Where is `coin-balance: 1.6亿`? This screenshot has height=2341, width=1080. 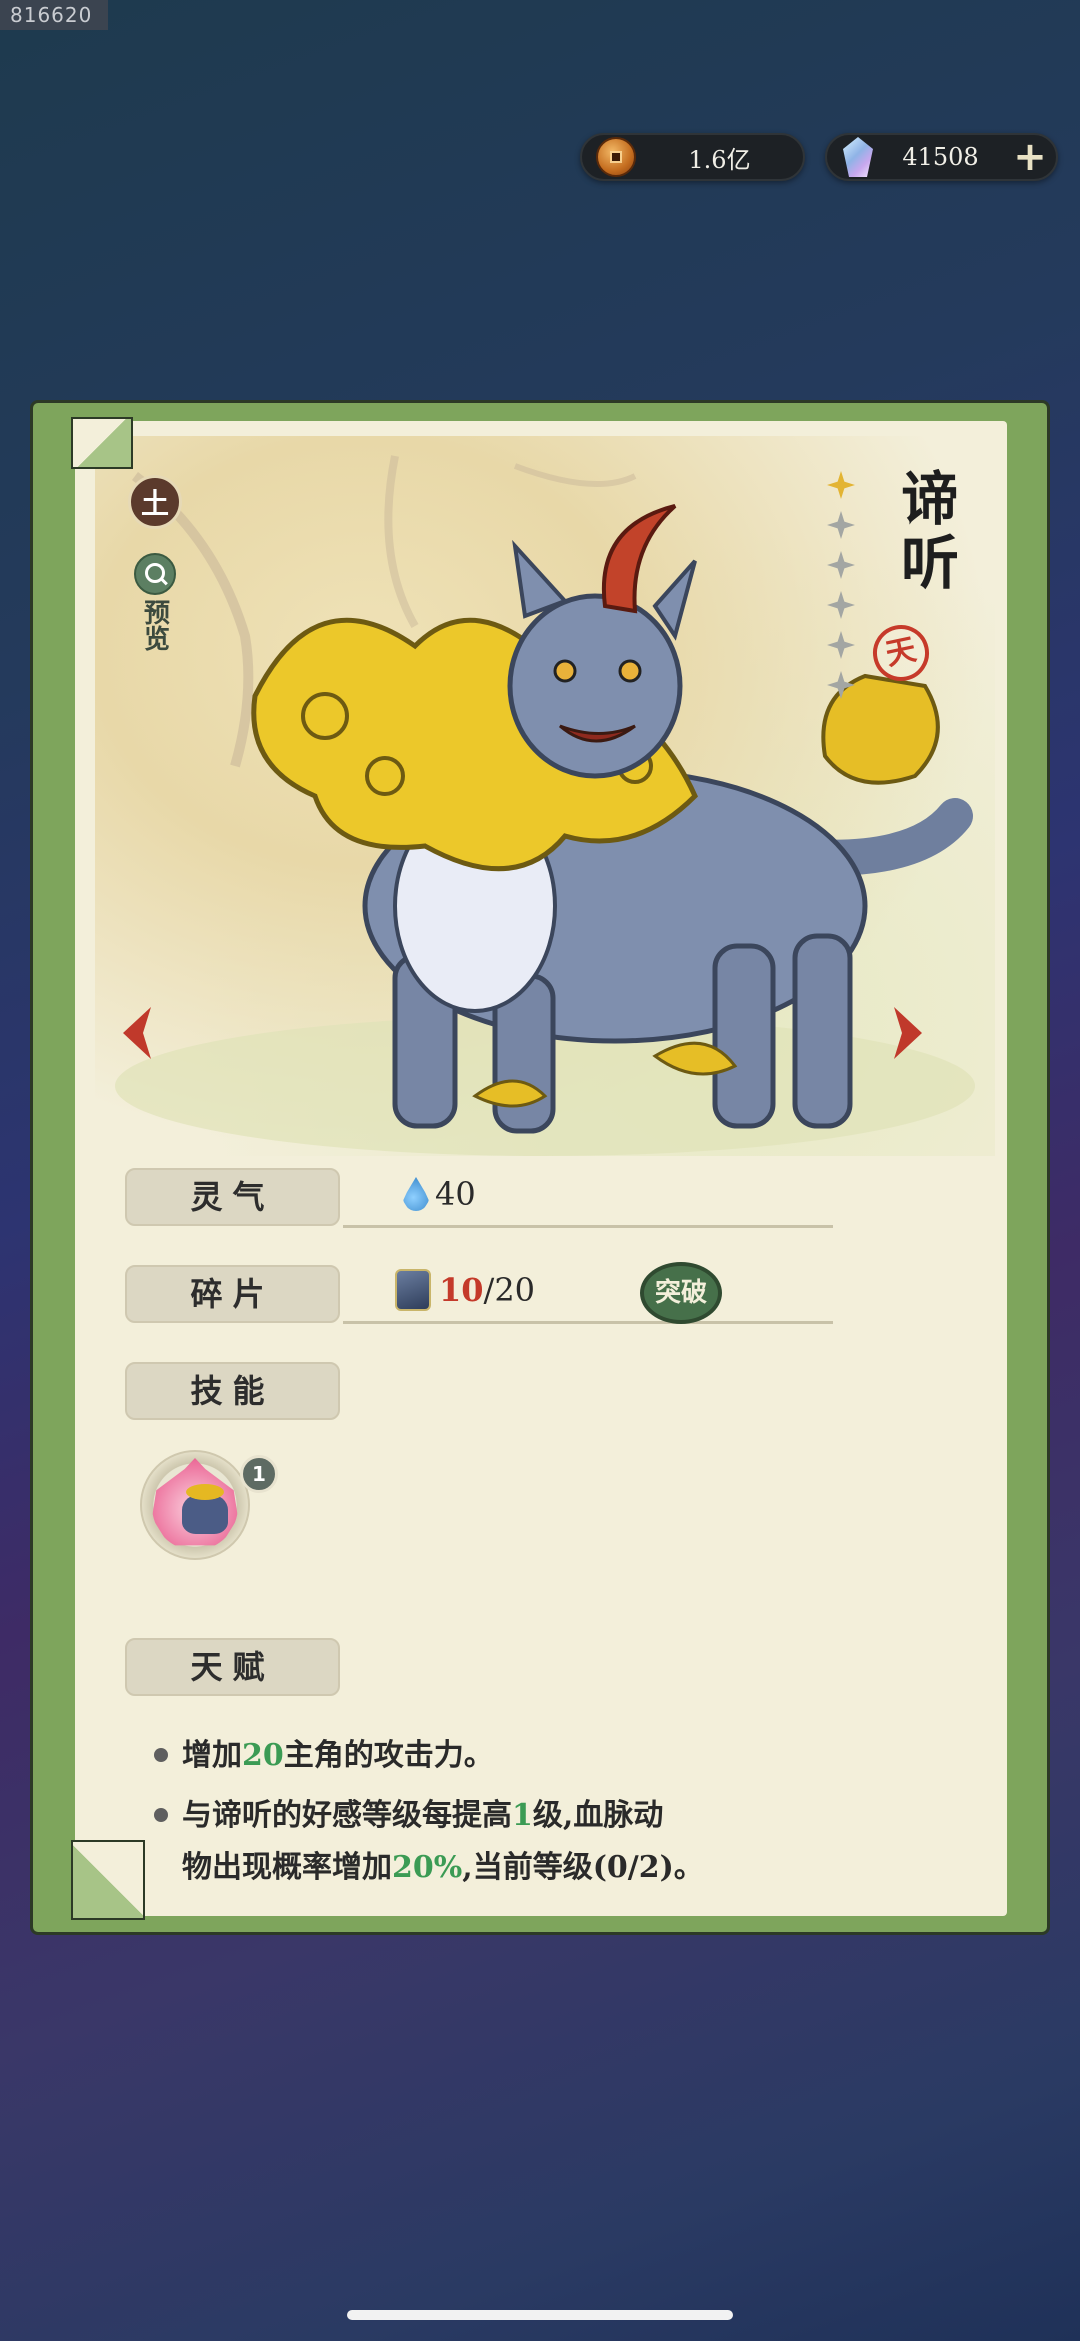
coin-balance: 1.6亿 is located at coordinates (692, 157).